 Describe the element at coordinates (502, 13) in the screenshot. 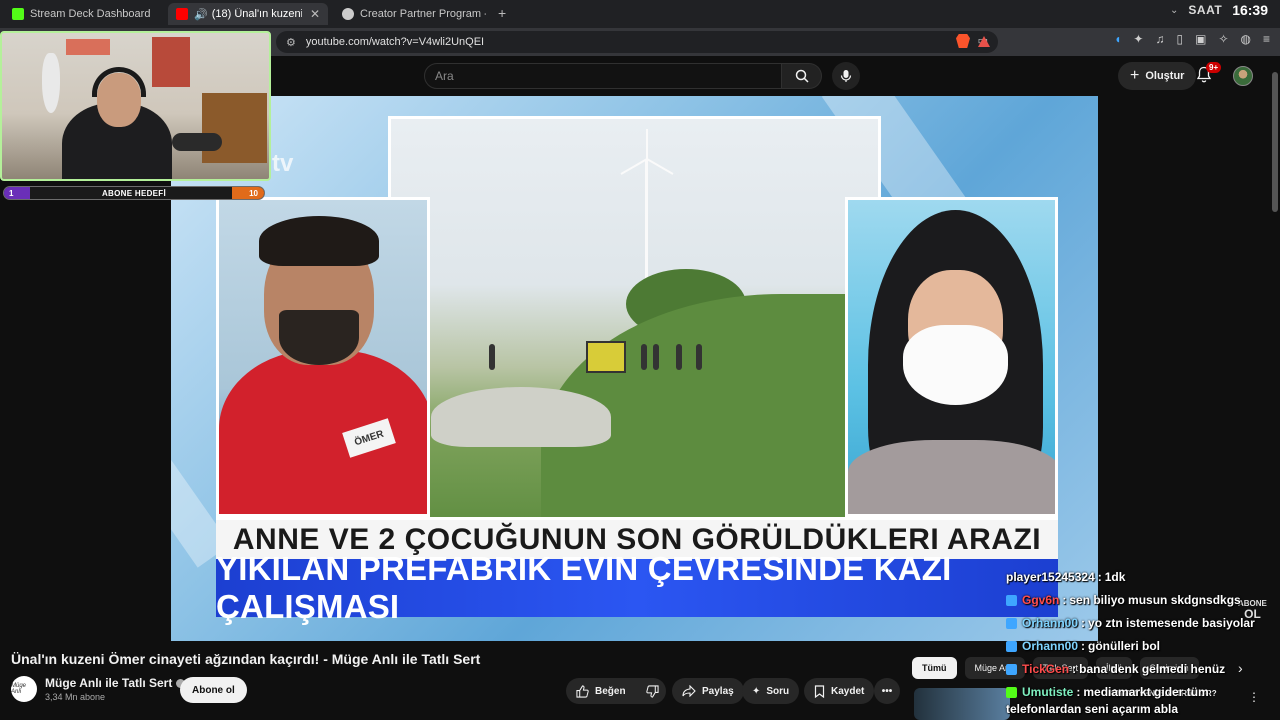

I see `new-tab-icon: +` at that location.